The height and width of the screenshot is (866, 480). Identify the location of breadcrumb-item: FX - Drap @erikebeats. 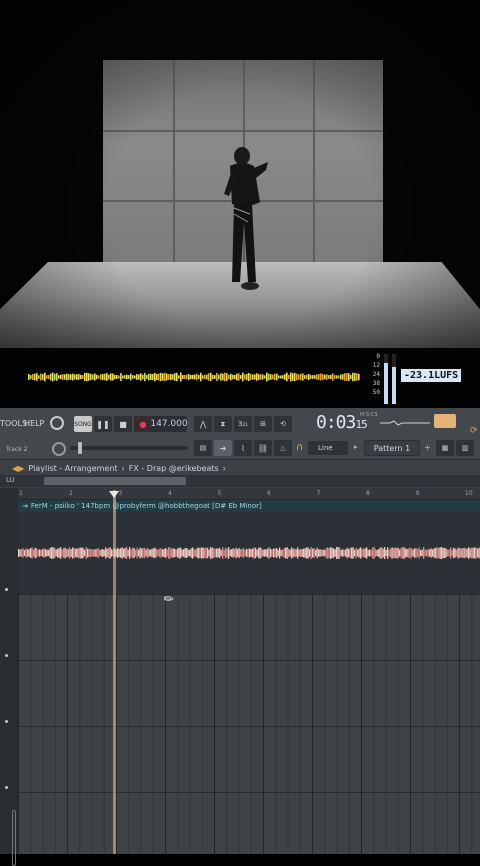
(174, 468).